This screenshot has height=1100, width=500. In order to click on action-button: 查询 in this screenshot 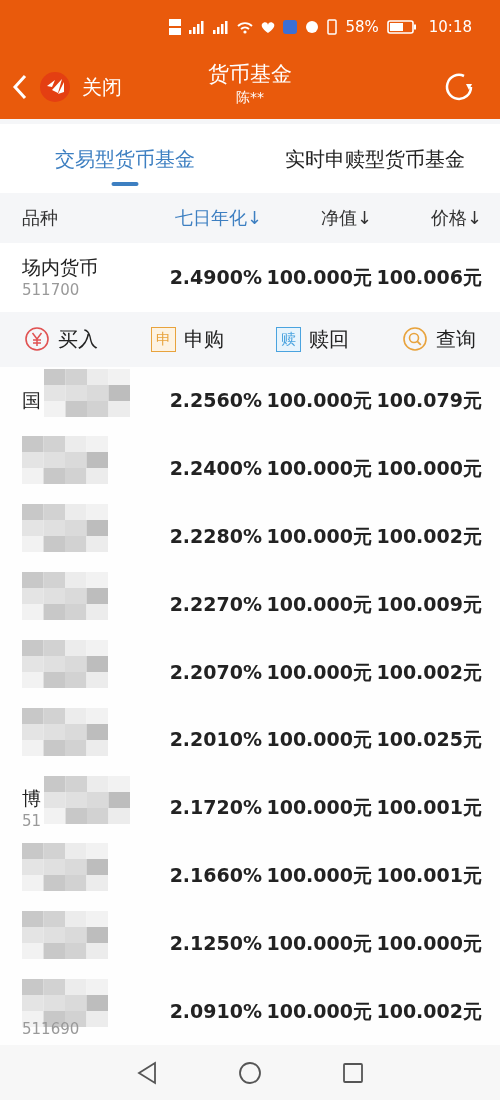, I will do `click(438, 339)`.